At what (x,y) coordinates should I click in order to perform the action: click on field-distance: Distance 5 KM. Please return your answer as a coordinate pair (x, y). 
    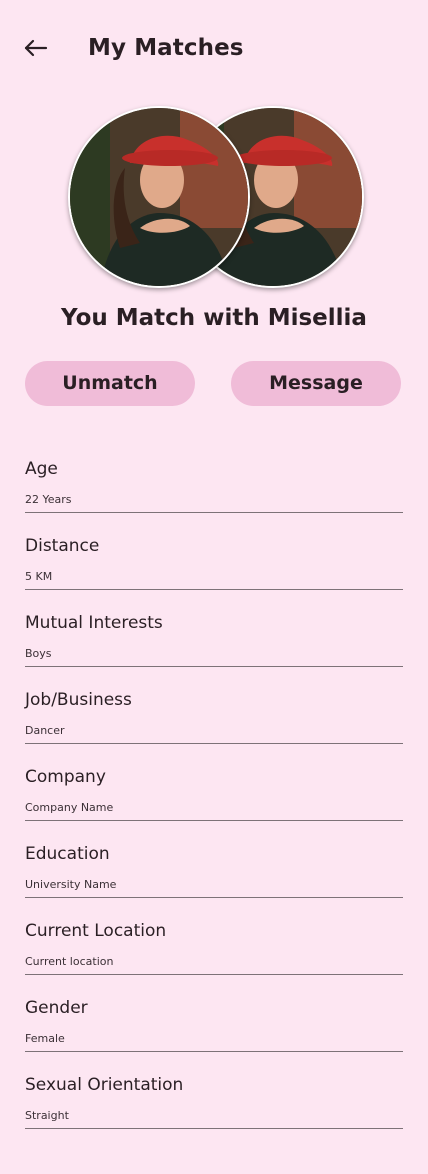
    Looking at the image, I should click on (214, 570).